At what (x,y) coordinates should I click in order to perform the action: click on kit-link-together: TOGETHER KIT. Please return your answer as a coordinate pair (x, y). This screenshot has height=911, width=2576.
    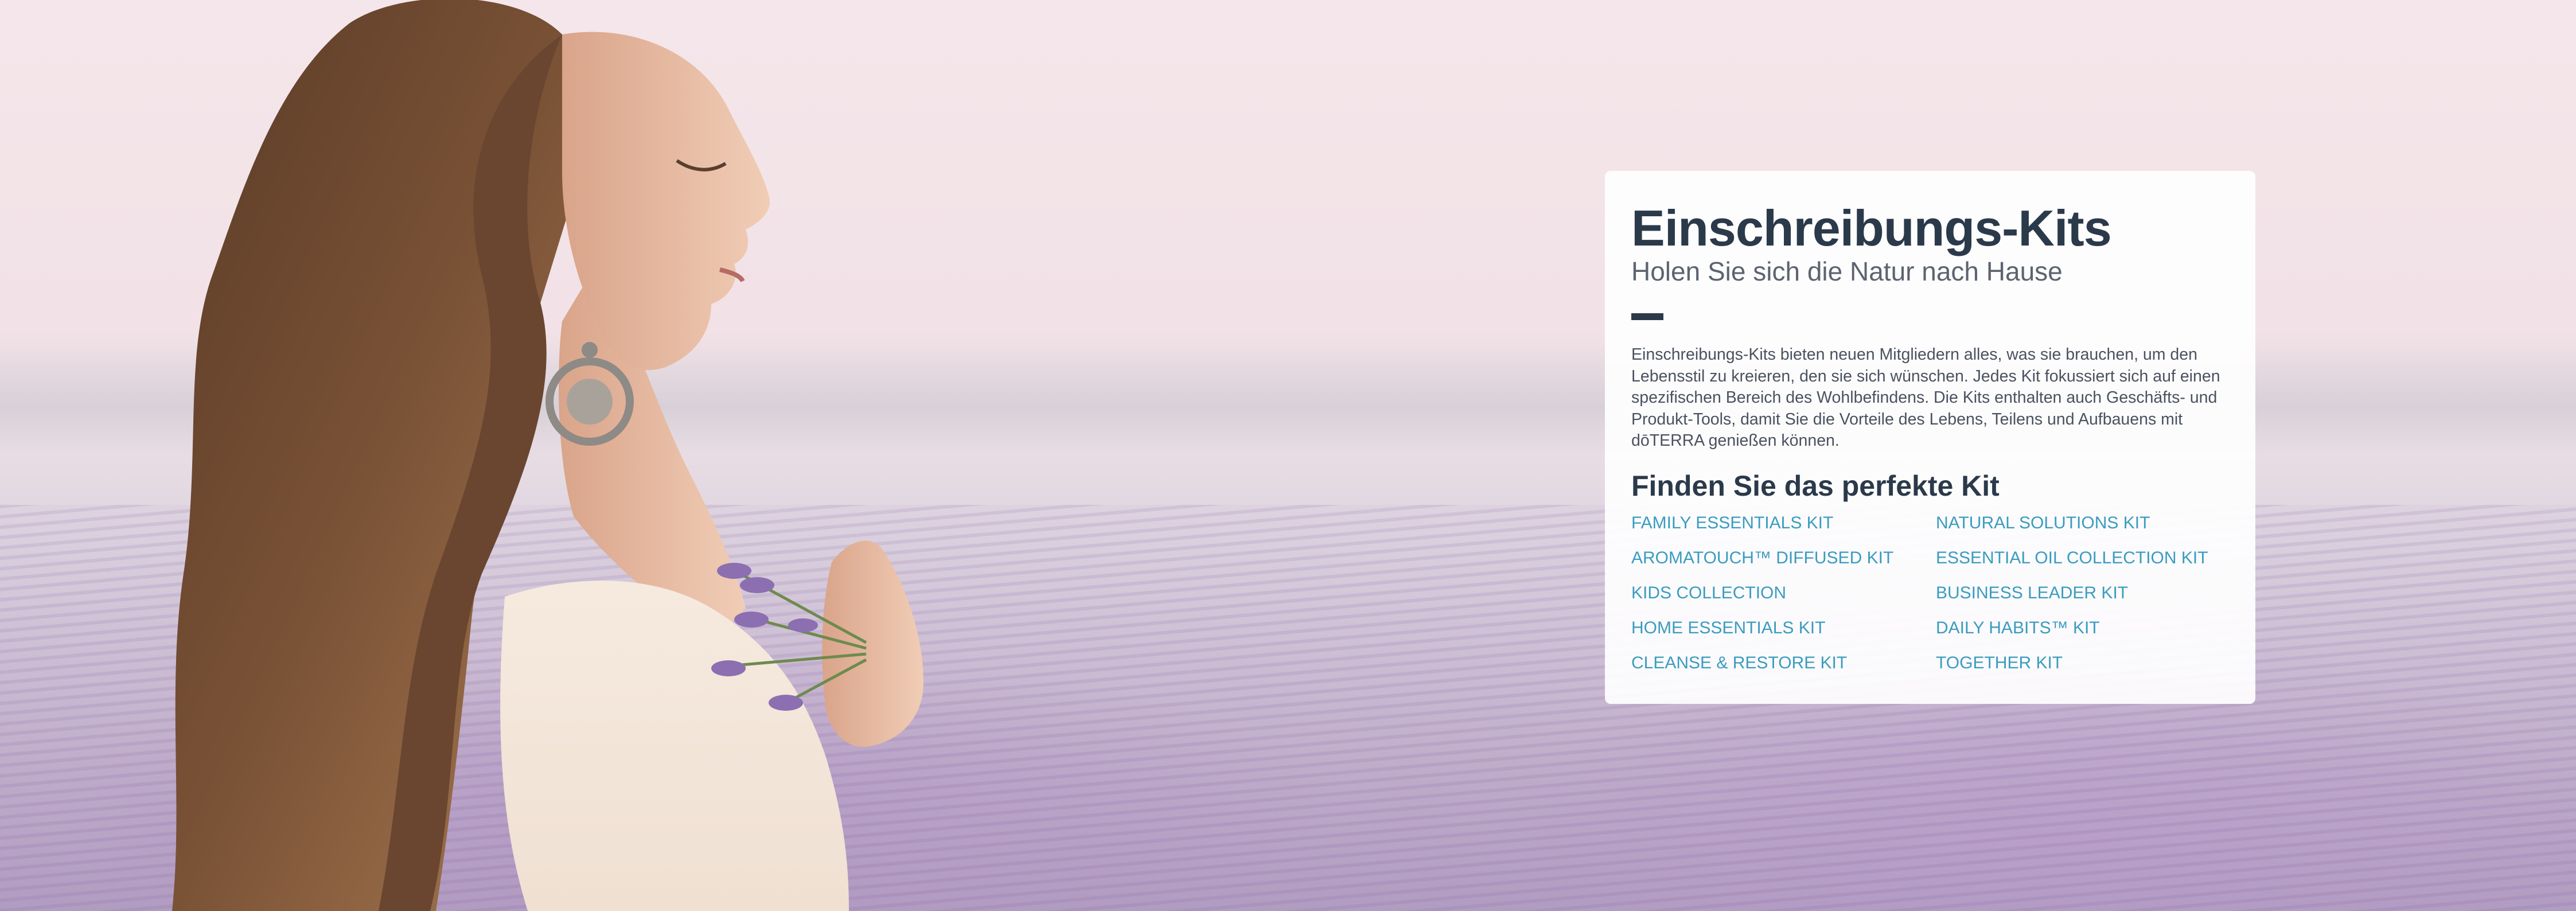
    Looking at the image, I should click on (2085, 669).